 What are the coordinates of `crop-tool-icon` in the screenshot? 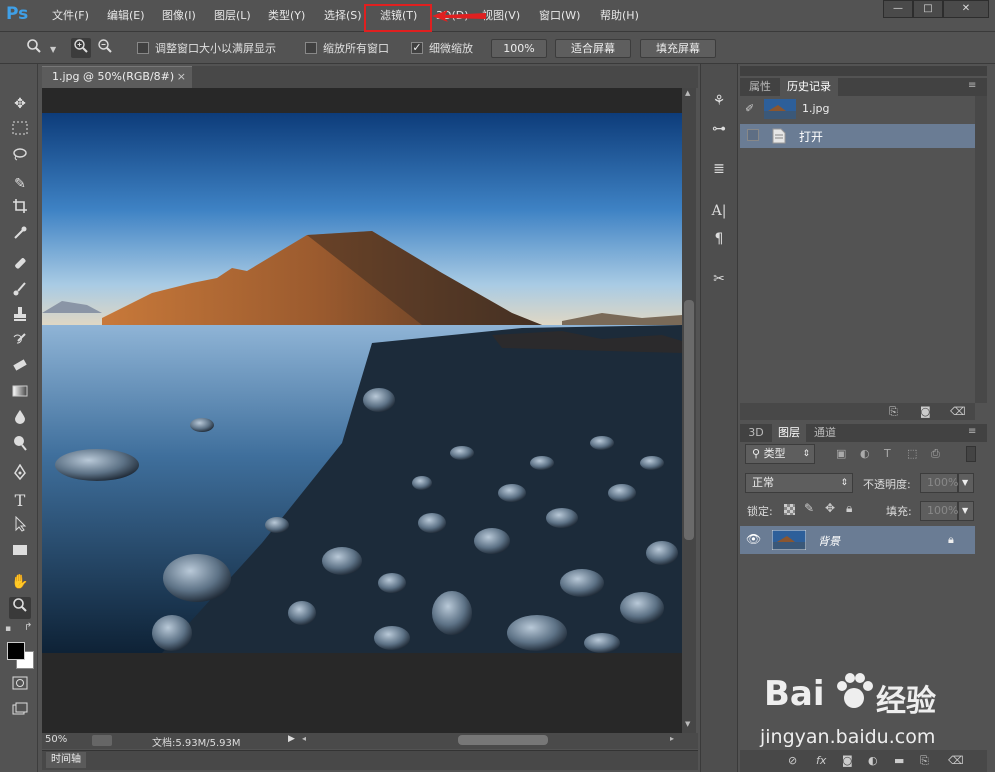 It's located at (20, 209).